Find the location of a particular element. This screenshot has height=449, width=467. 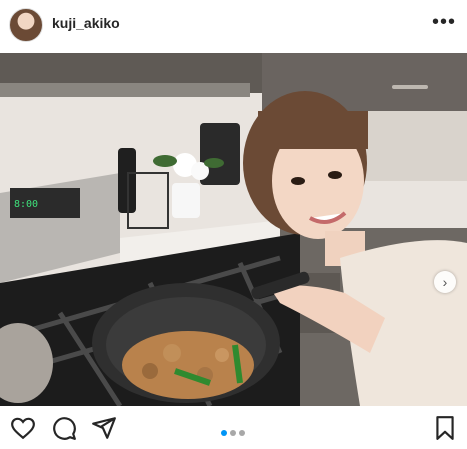

heart-icon is located at coordinates (23, 428).